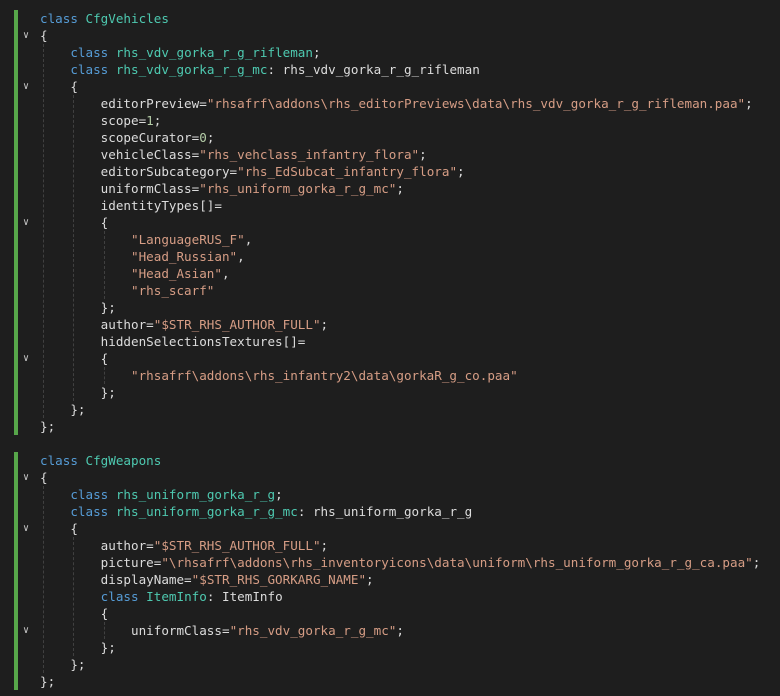 This screenshot has width=780, height=696. I want to click on code-text: displayName="$STR_RHS_GORKARG_NAME";, so click(207, 579).